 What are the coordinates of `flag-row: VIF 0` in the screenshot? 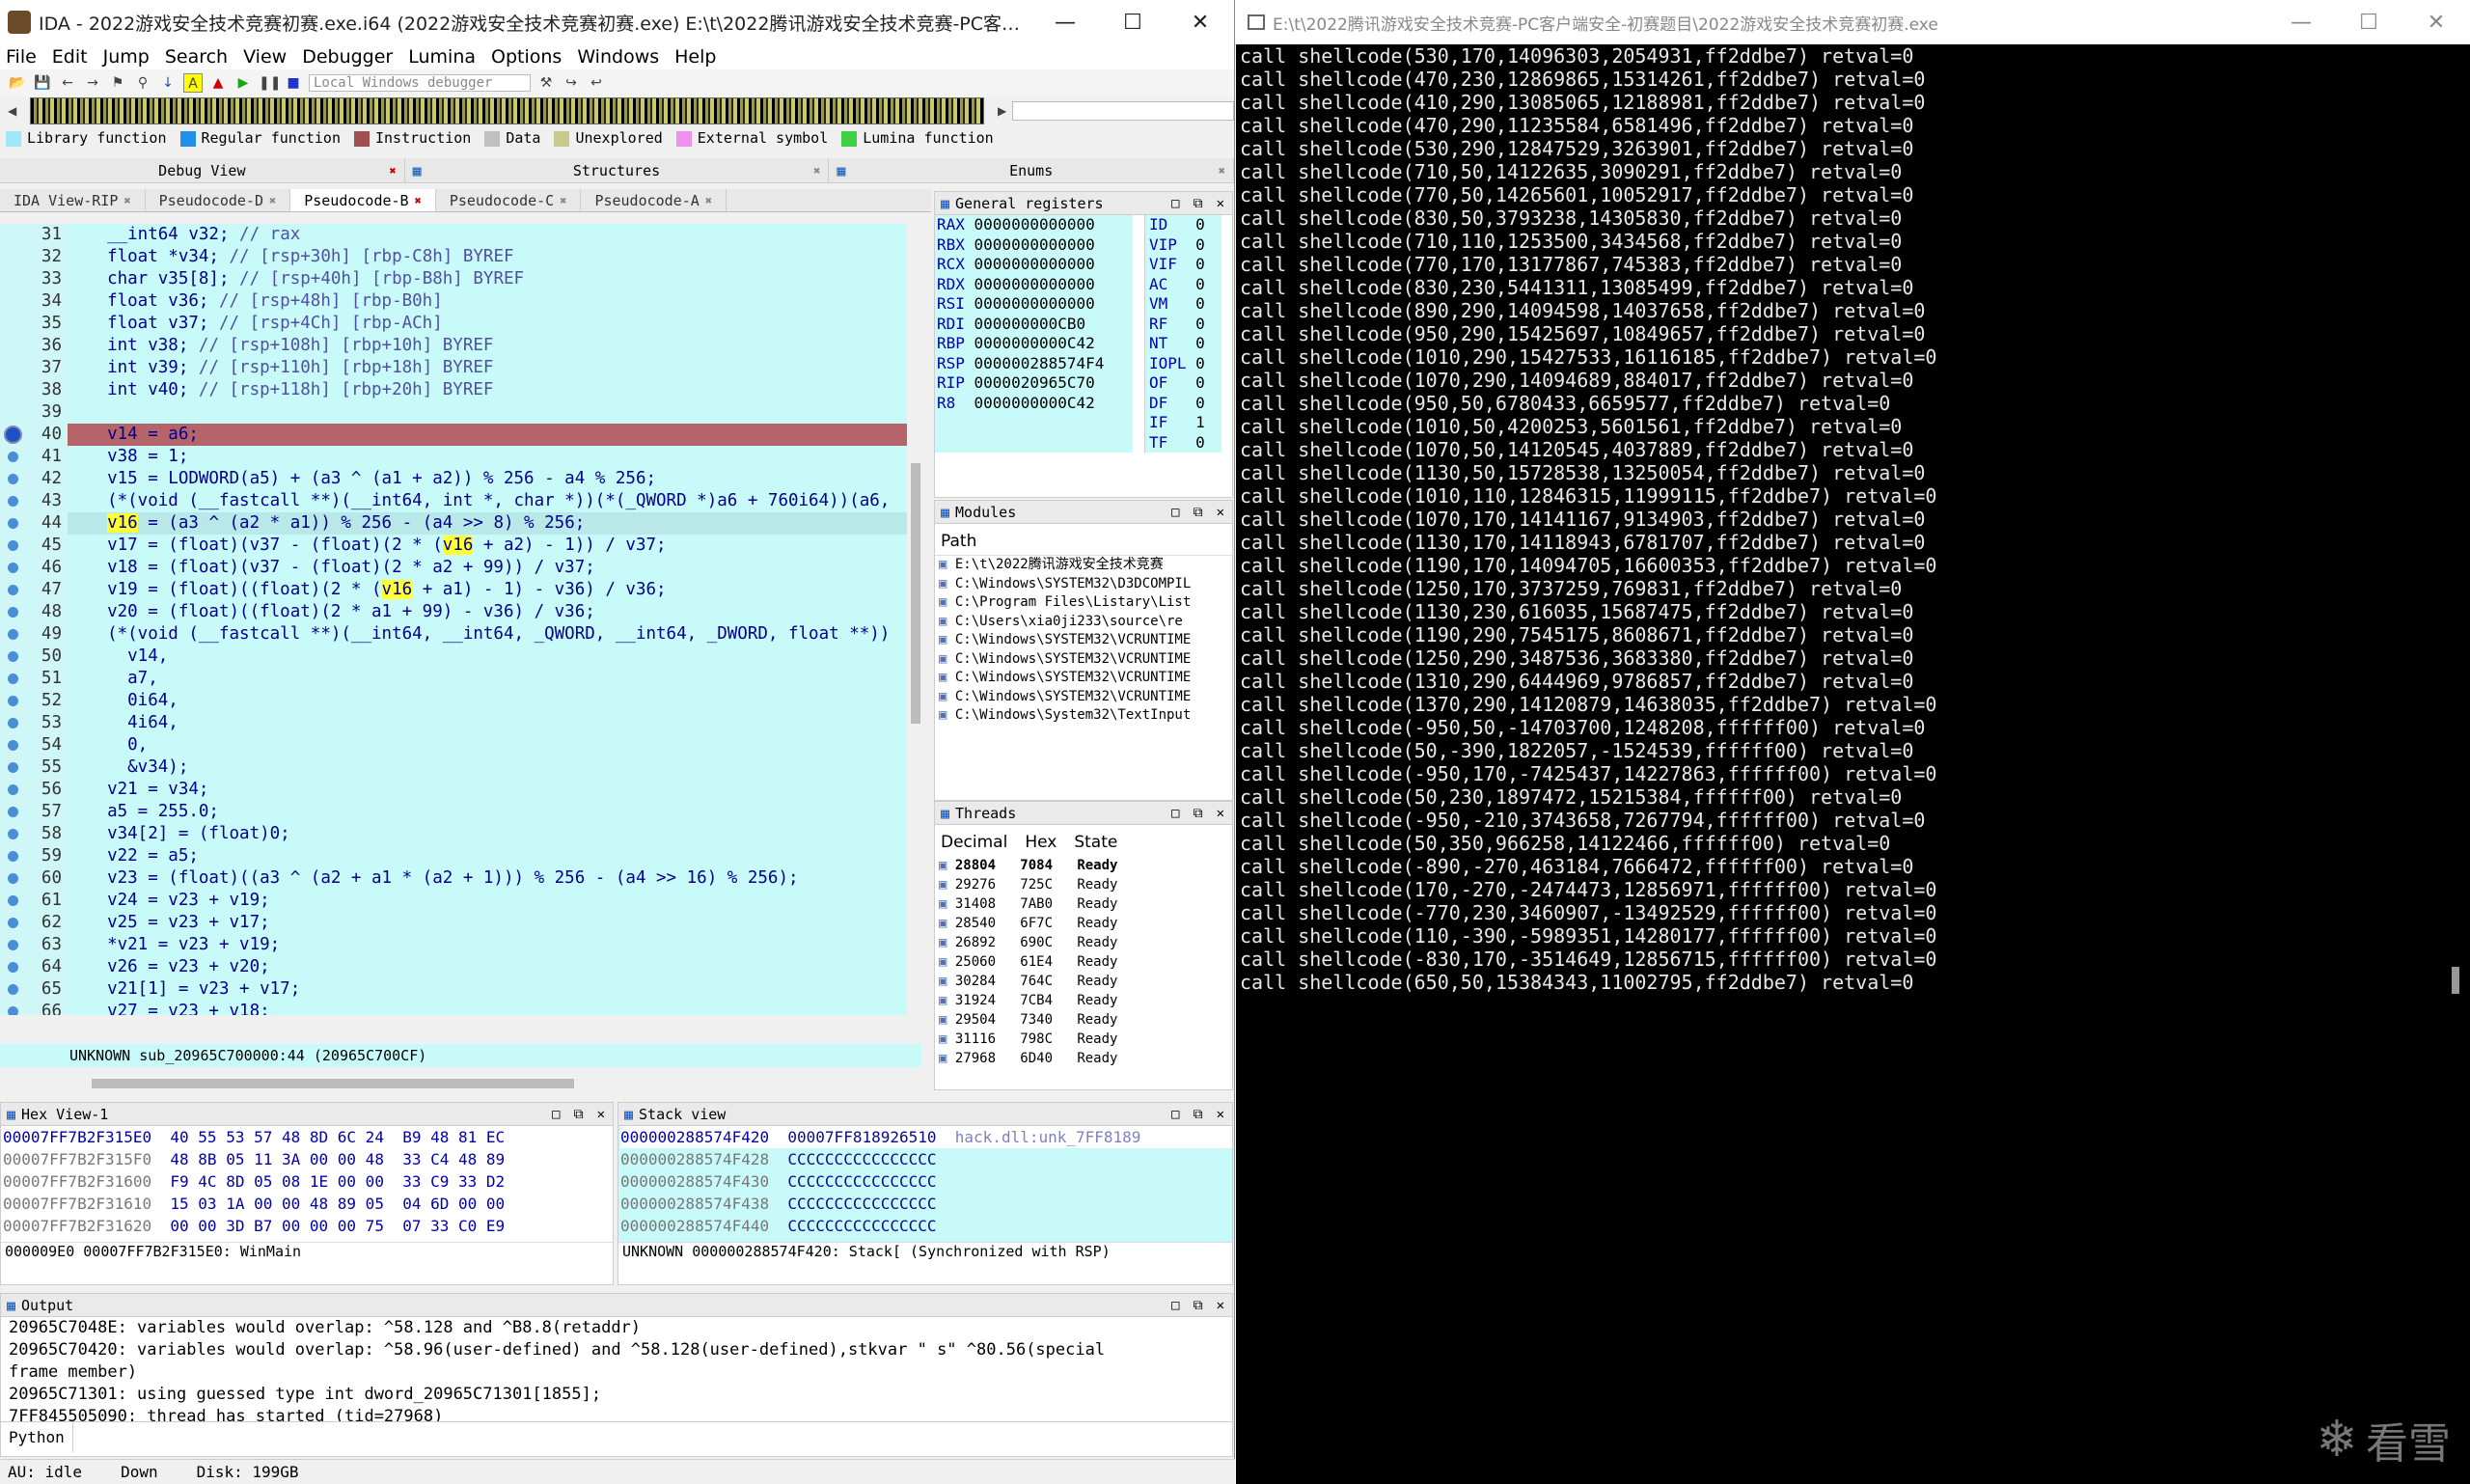 It's located at (1185, 265).